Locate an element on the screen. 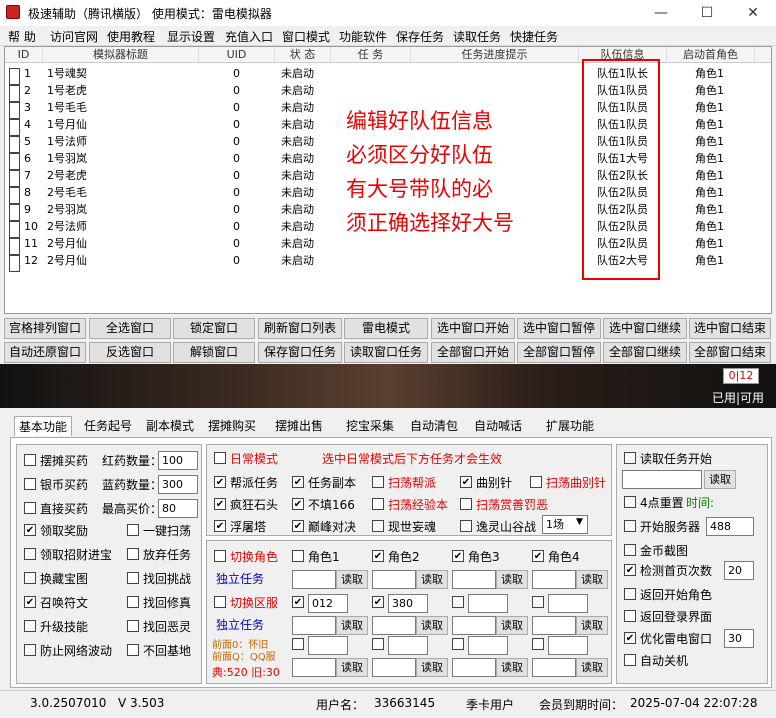  ctrl-button: 读取窗口任务 is located at coordinates (386, 352).